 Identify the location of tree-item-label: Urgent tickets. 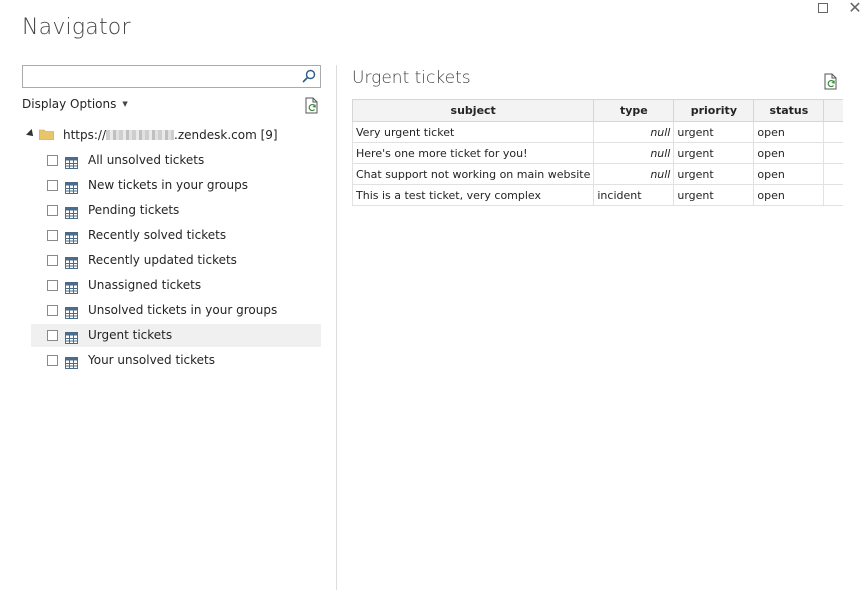
(130, 335).